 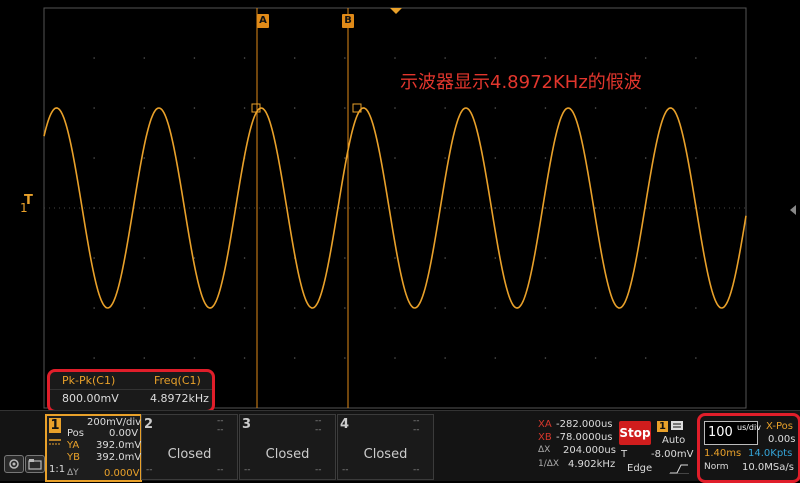 I want to click on trigger-level-value: -8.00mV, so click(x=672, y=454).